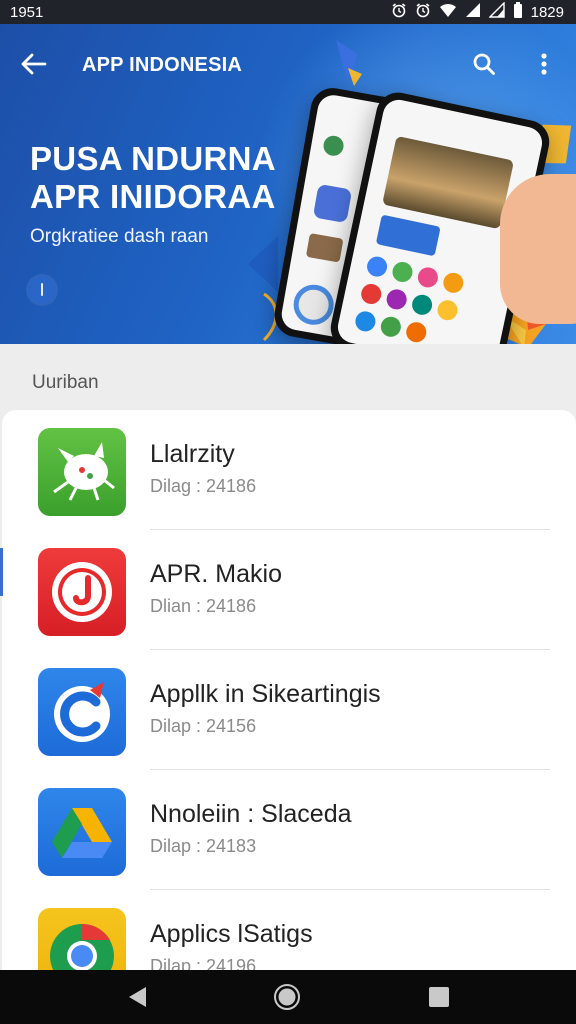 Image resolution: width=576 pixels, height=1024 pixels. Describe the element at coordinates (538, 249) in the screenshot. I see `hand` at that location.